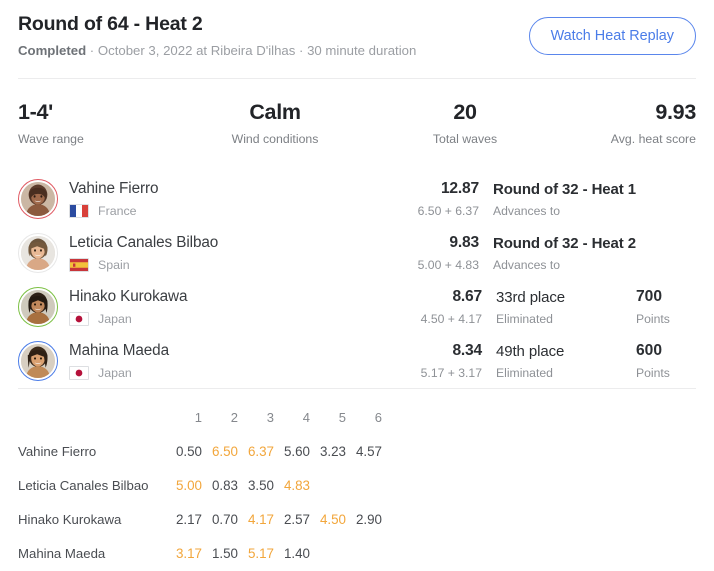 The height and width of the screenshot is (571, 714). Describe the element at coordinates (467, 297) in the screenshot. I see `heat-total-score: 8.67` at that location.